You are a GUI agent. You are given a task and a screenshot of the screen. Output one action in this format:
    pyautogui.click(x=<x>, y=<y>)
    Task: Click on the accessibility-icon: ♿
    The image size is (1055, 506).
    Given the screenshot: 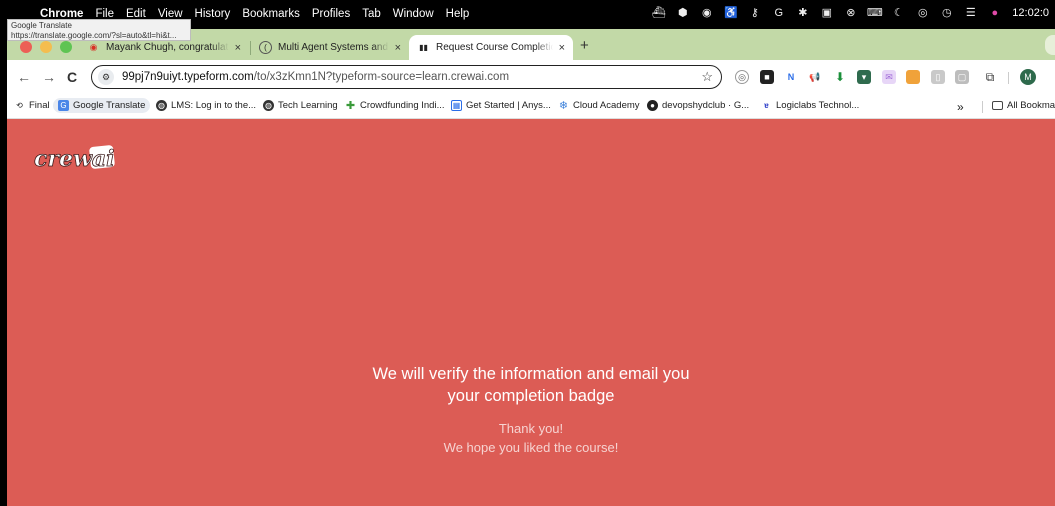 What is the action you would take?
    pyautogui.click(x=731, y=12)
    